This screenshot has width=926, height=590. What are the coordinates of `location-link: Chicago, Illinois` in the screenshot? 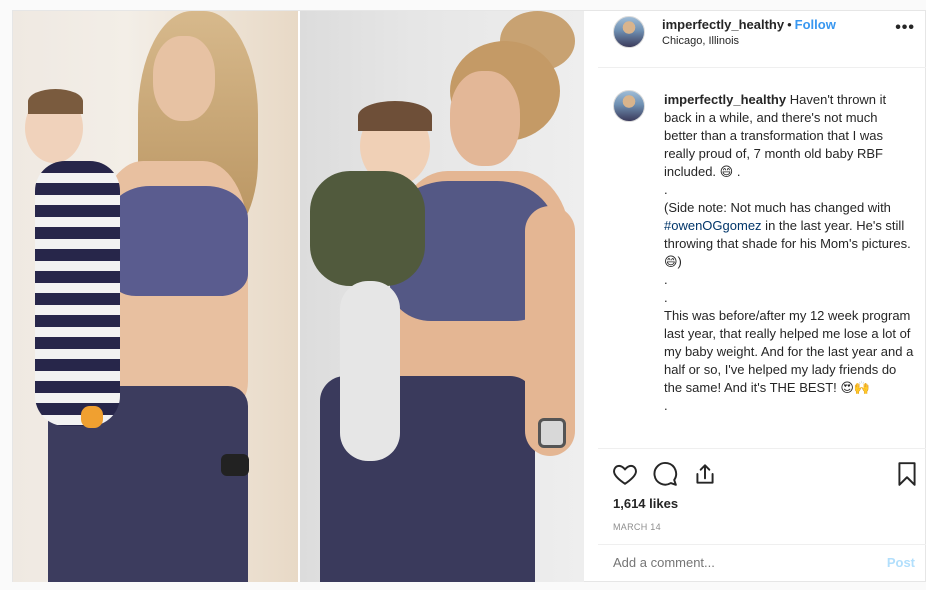 It's located at (700, 41).